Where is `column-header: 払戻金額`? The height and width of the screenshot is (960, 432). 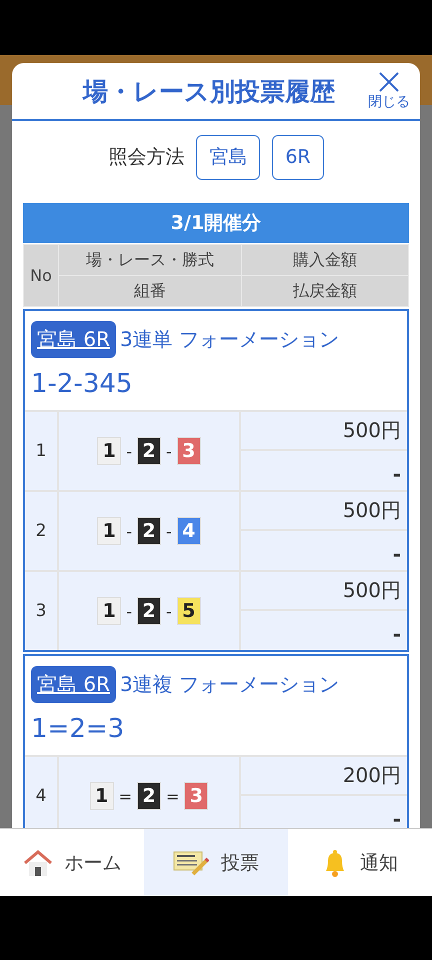 column-header: 払戻金額 is located at coordinates (325, 291).